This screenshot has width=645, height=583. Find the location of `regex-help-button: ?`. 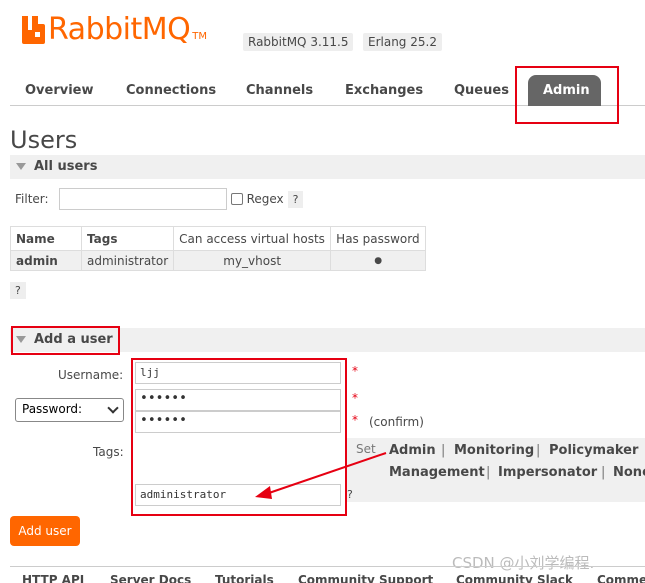

regex-help-button: ? is located at coordinates (295, 199).